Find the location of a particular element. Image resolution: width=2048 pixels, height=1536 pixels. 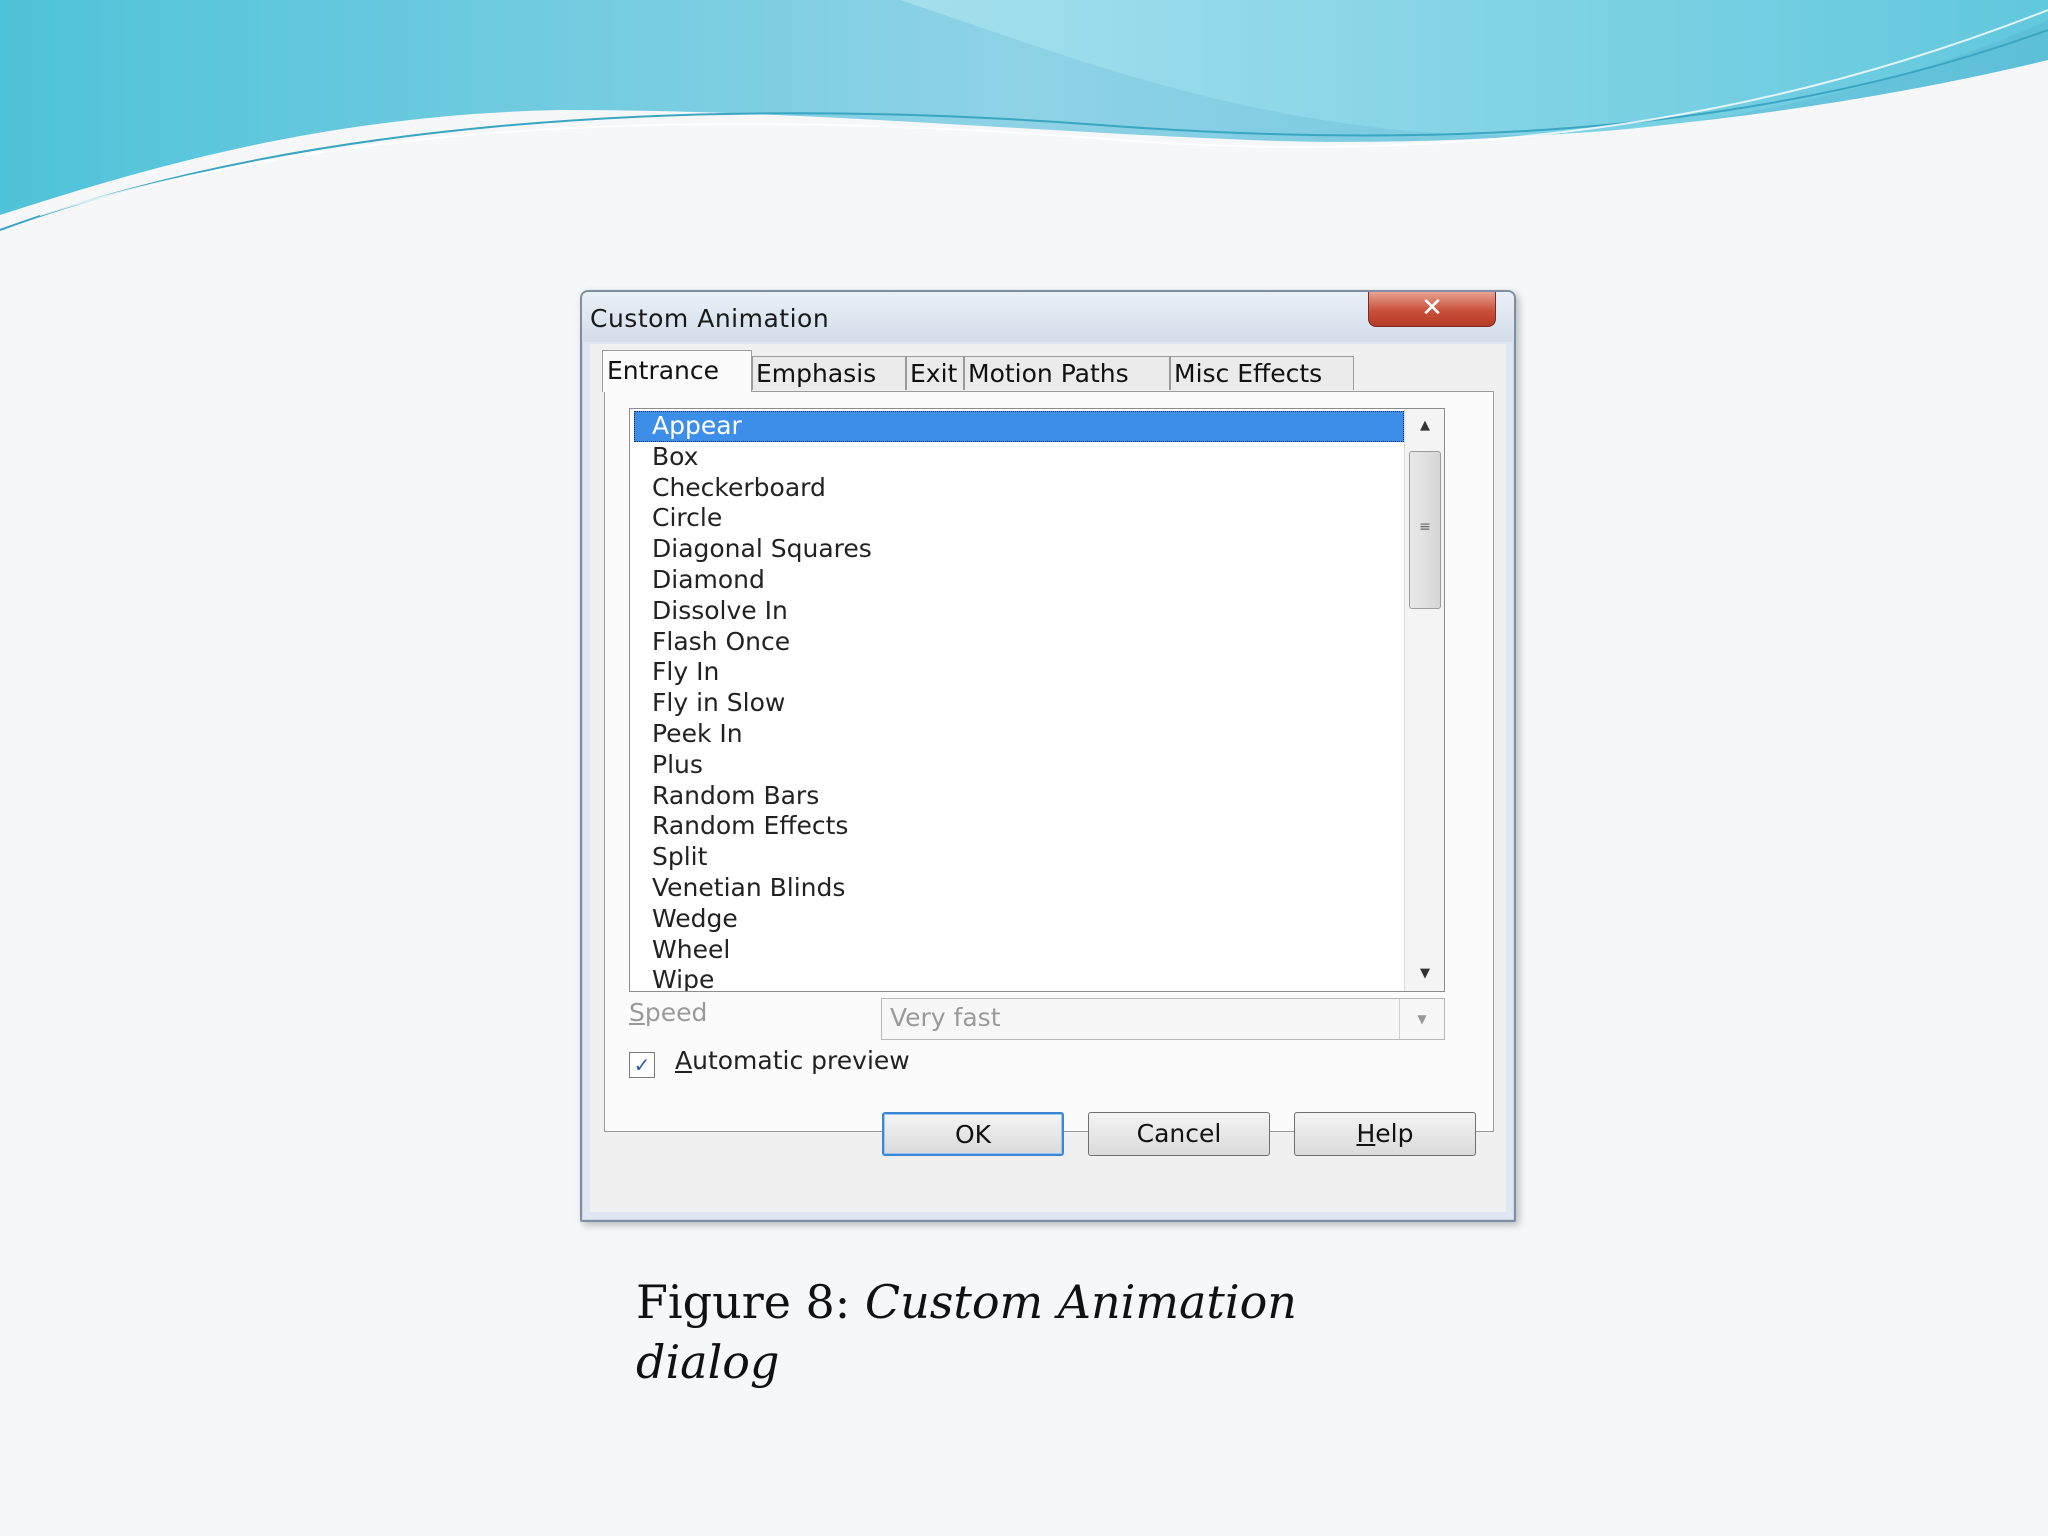

list-item: Split is located at coordinates (1019, 857).